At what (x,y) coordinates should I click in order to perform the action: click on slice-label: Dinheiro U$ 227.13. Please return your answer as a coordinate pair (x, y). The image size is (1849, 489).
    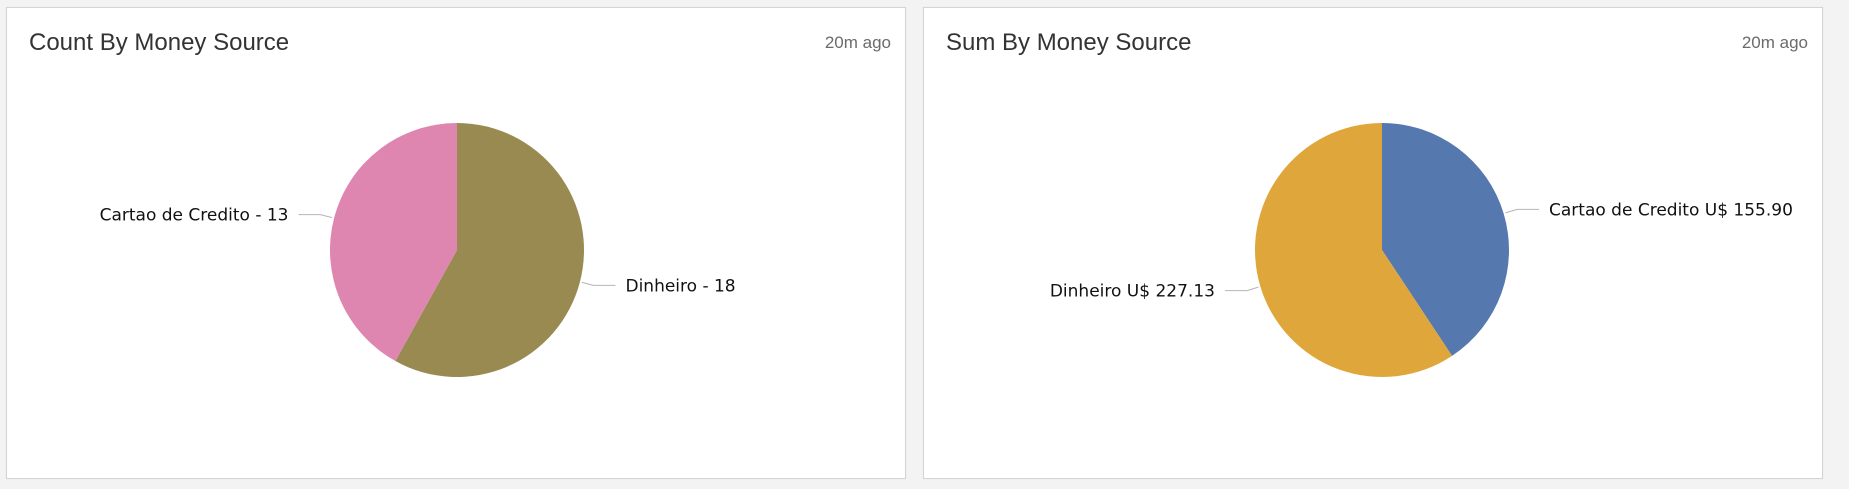
    Looking at the image, I should click on (1132, 292).